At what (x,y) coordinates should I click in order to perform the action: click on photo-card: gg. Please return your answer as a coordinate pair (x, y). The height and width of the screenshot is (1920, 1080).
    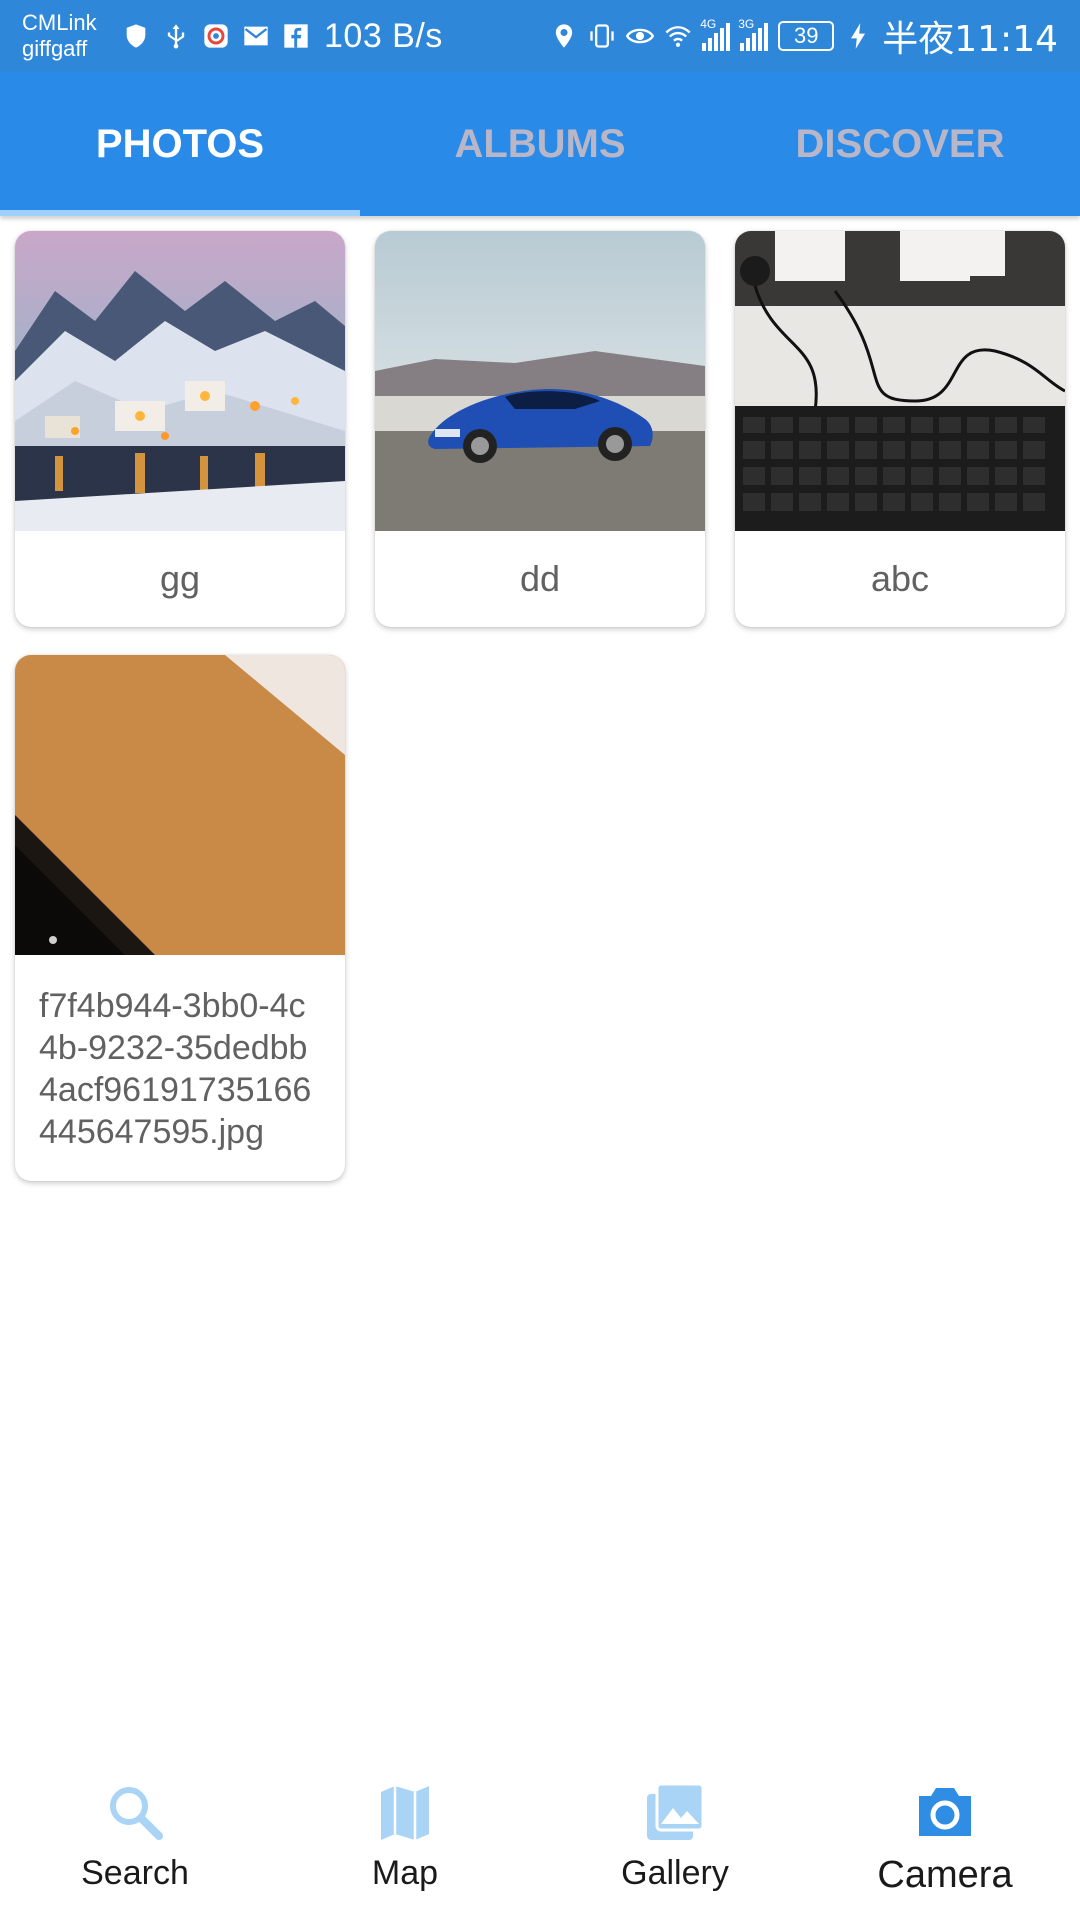
    Looking at the image, I should click on (180, 429).